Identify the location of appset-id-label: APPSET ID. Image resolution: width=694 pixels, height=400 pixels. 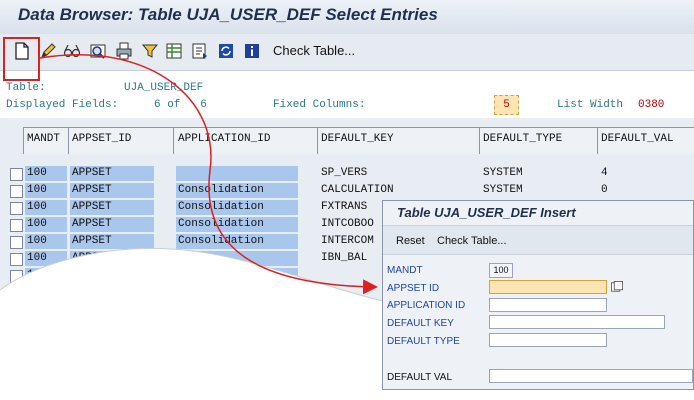
(413, 288).